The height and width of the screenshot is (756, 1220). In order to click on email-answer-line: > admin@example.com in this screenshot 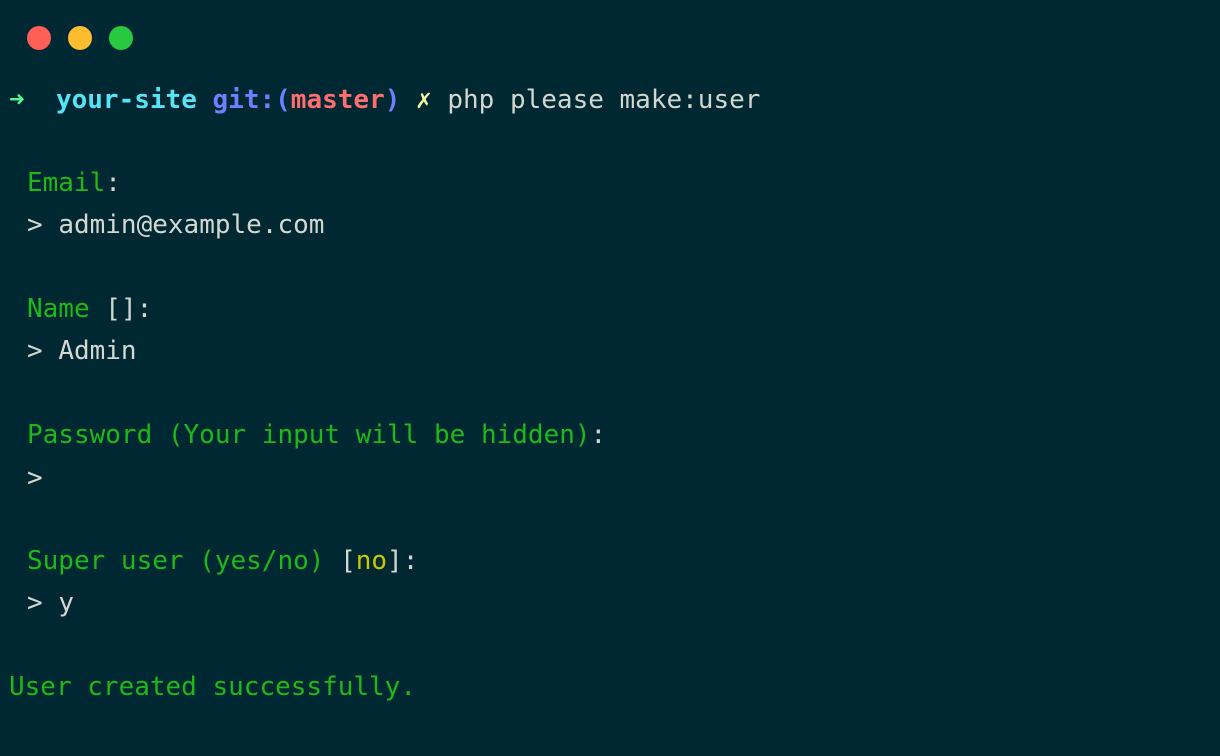, I will do `click(175, 225)`.